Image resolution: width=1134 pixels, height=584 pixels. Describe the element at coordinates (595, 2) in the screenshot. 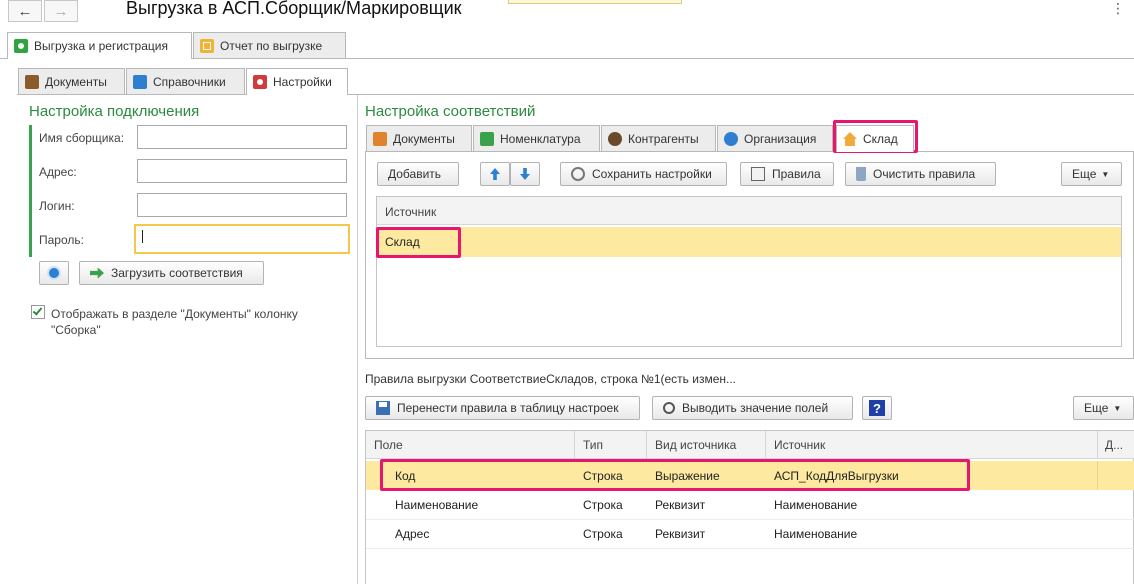

I see `notification-strip` at that location.